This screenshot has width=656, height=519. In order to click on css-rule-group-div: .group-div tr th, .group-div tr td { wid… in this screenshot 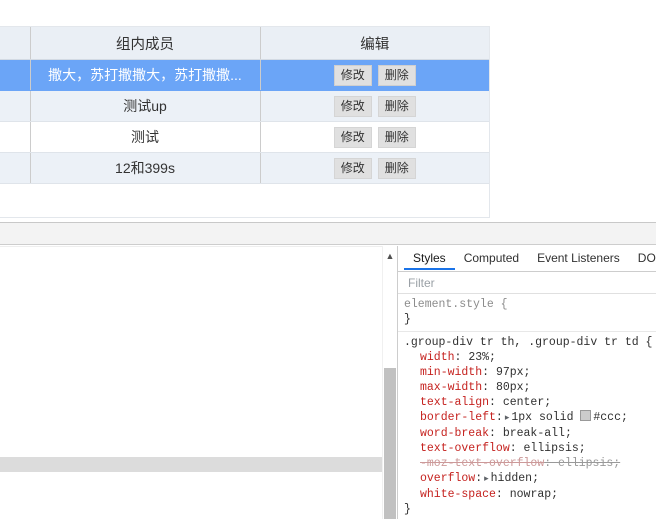, I will do `click(527, 425)`.